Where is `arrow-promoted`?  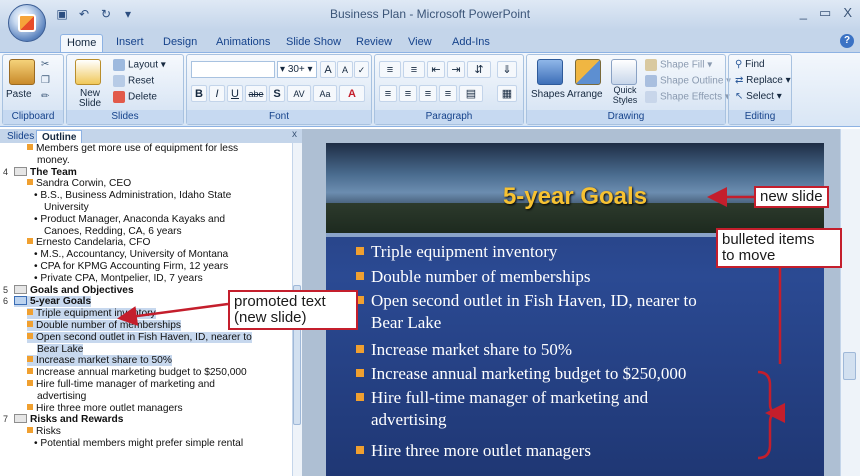 arrow-promoted is located at coordinates (173, 314).